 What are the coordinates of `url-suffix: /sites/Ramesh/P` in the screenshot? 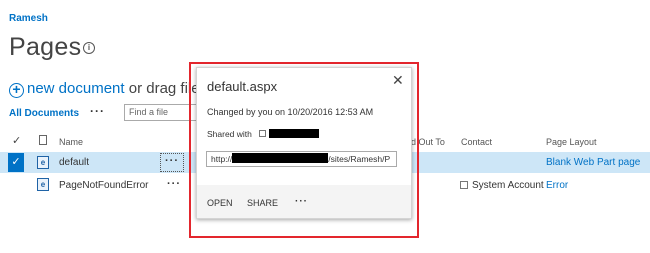 It's located at (359, 159).